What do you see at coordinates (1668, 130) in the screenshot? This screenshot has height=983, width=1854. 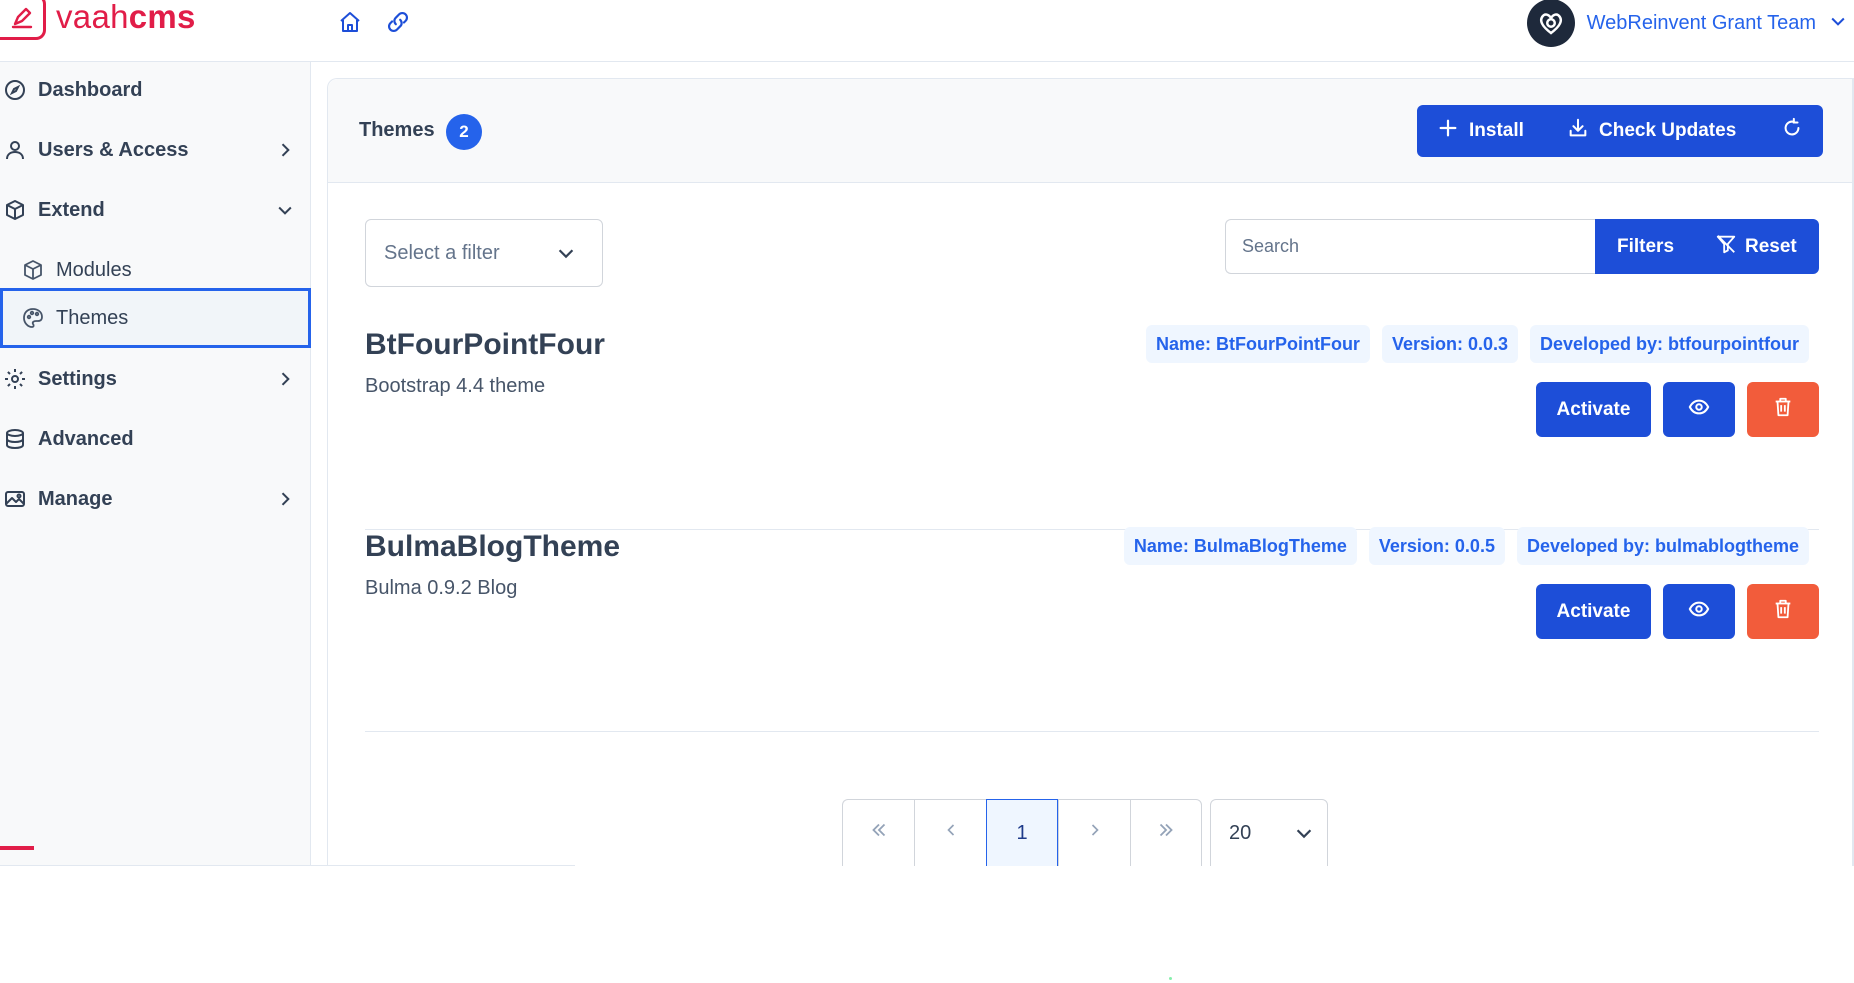 I see `check-updates-label: Check Updates` at bounding box center [1668, 130].